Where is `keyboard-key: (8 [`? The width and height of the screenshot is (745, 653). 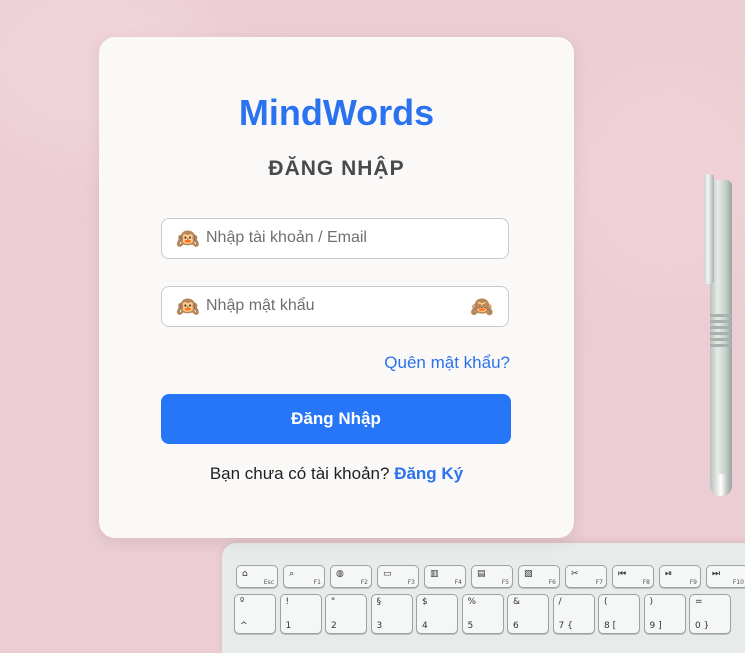
keyboard-key: (8 [ is located at coordinates (619, 614).